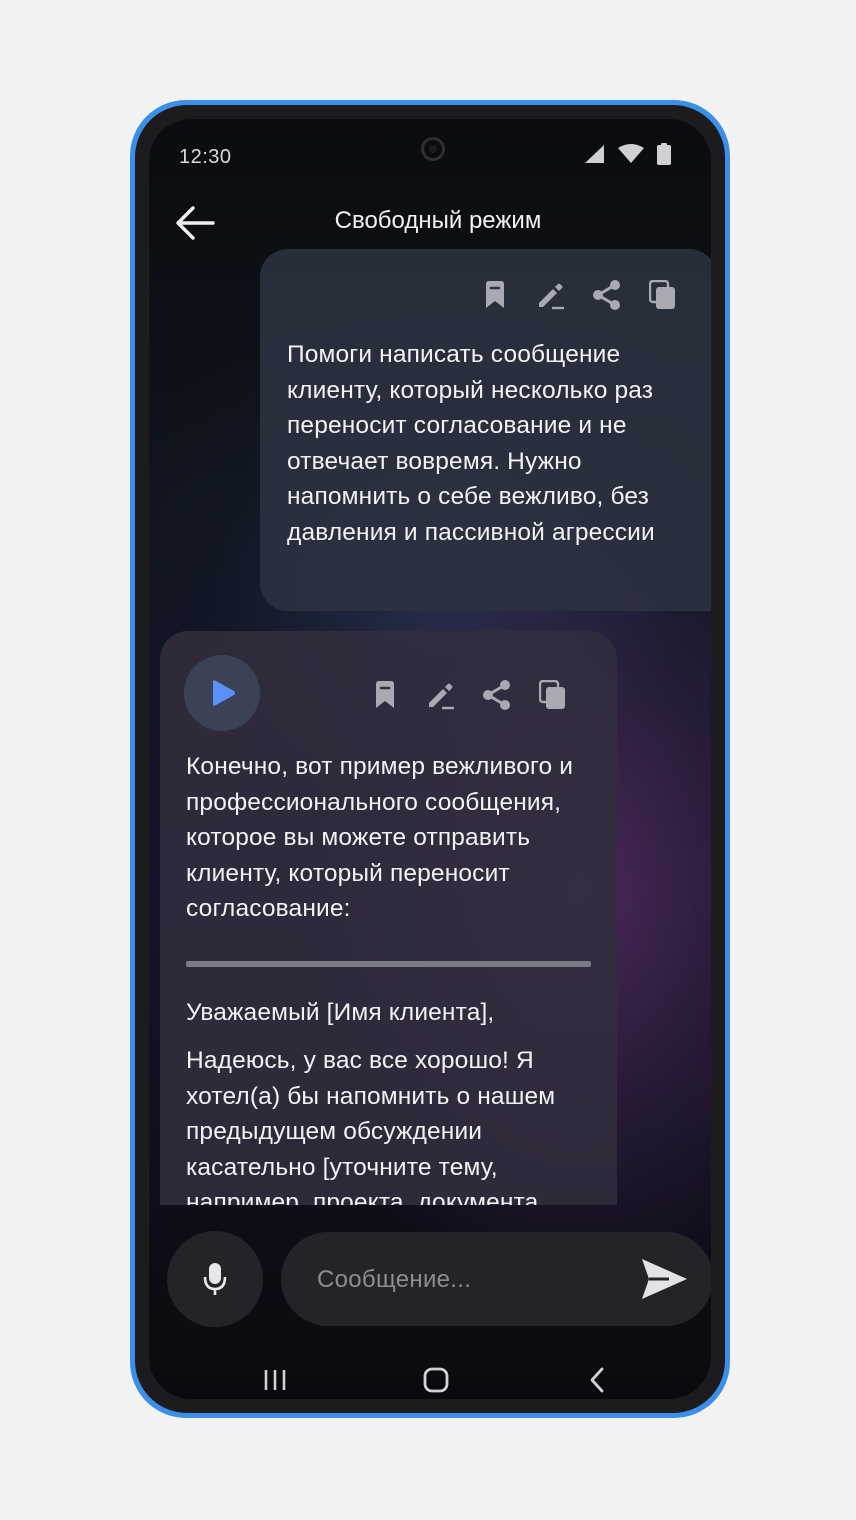 The image size is (856, 1520). I want to click on message-input, so click(472, 1280).